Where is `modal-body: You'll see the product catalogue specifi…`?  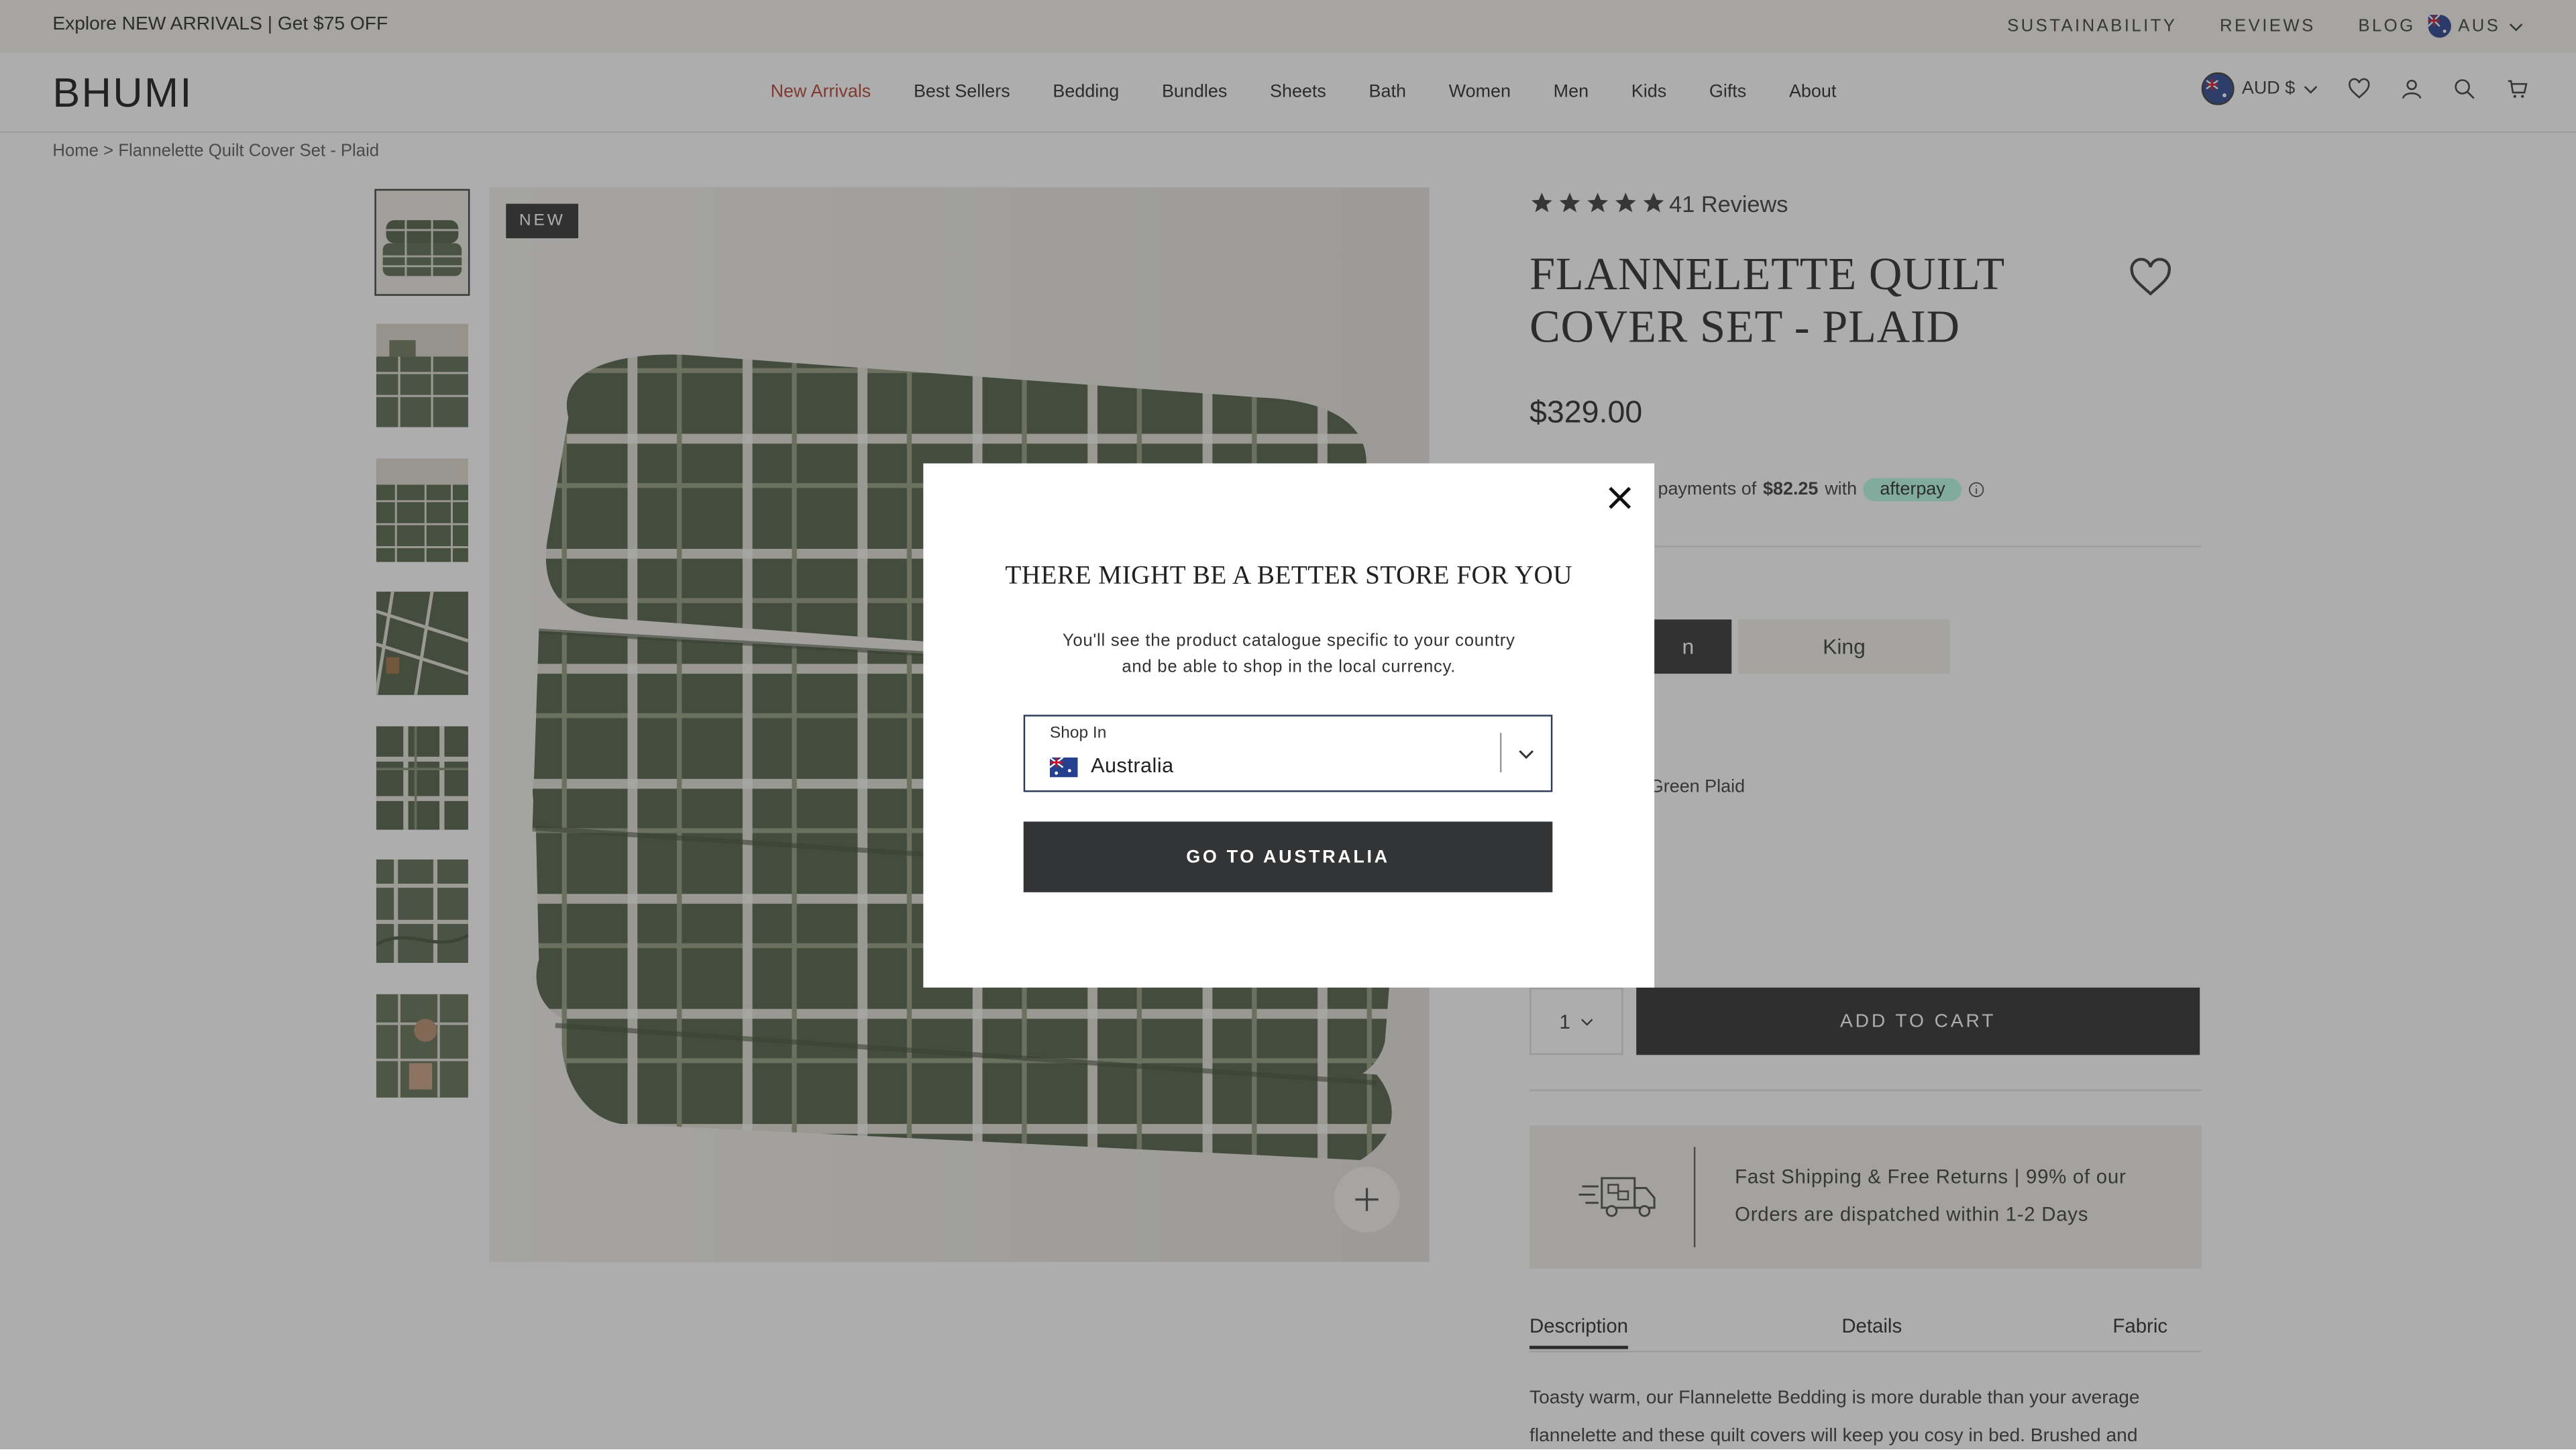 modal-body: You'll see the product catalogue specifi… is located at coordinates (1288, 654).